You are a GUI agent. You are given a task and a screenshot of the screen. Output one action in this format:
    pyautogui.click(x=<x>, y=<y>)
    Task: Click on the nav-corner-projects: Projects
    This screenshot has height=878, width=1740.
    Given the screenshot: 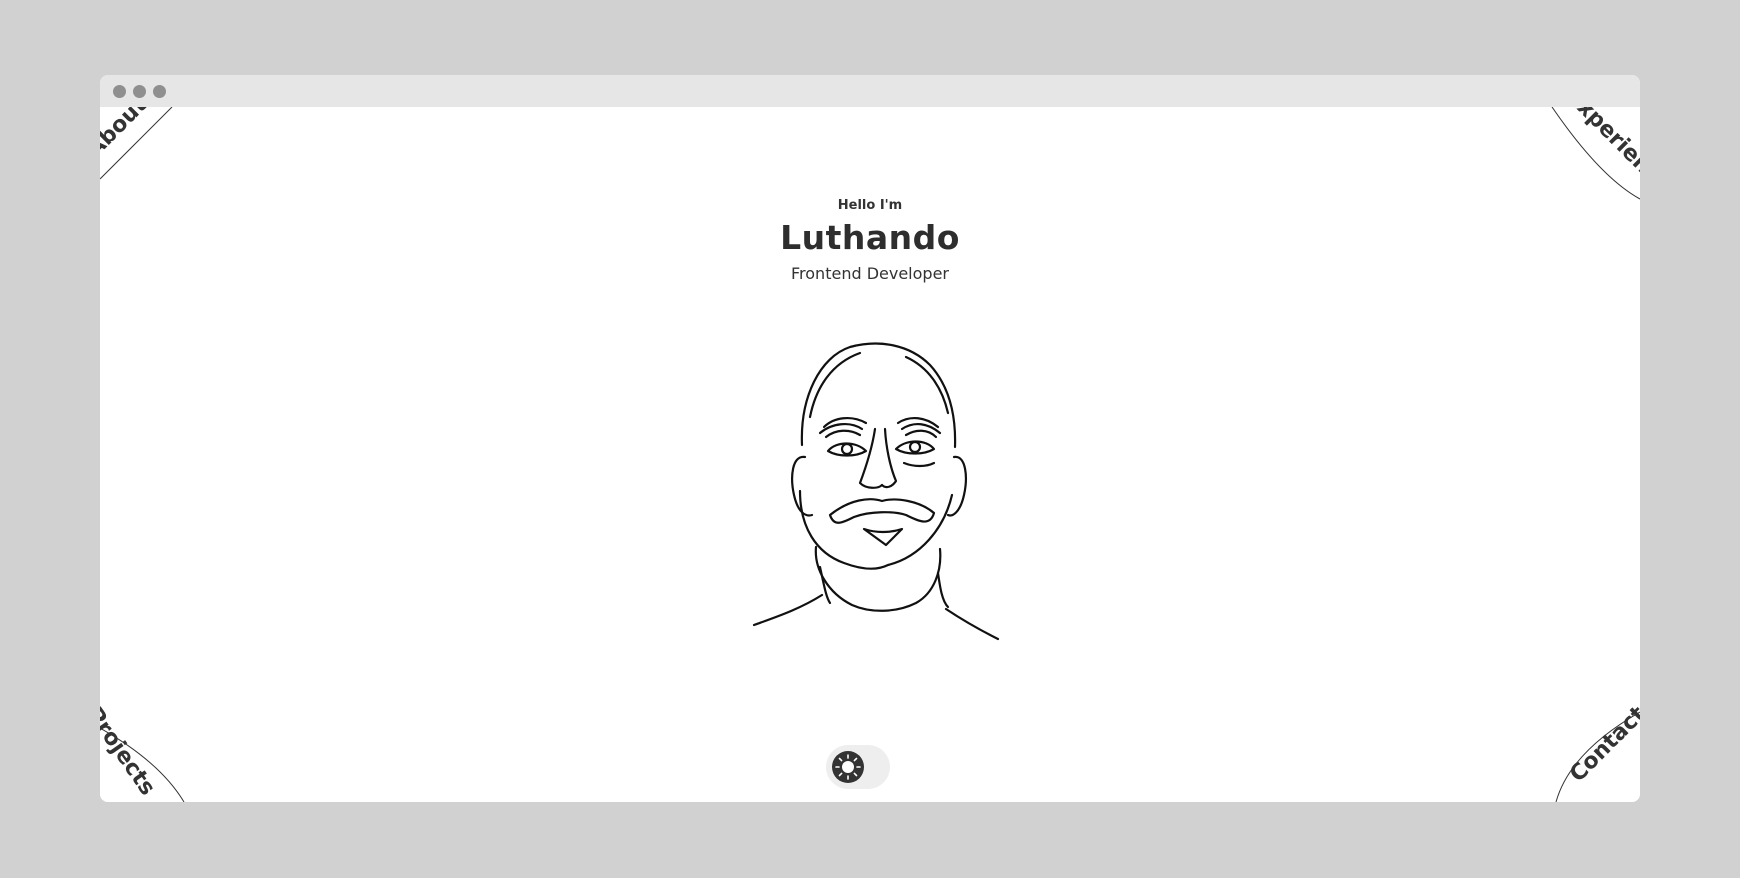 What is the action you would take?
    pyautogui.click(x=220, y=682)
    